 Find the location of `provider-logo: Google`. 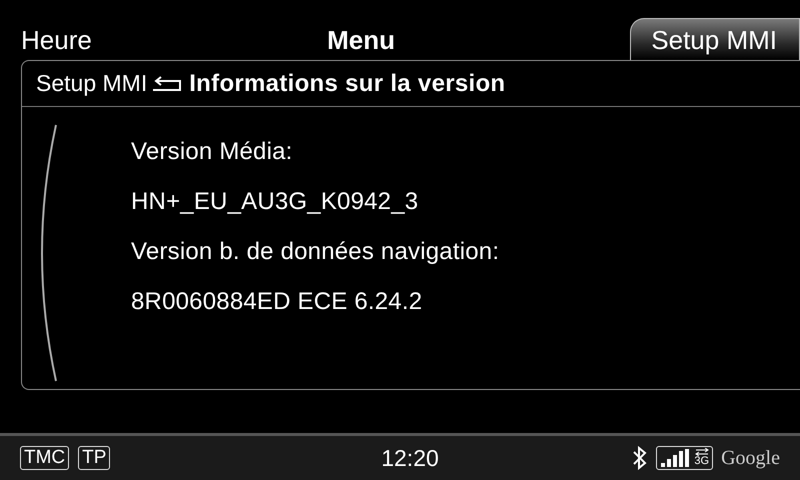

provider-logo: Google is located at coordinates (750, 458).